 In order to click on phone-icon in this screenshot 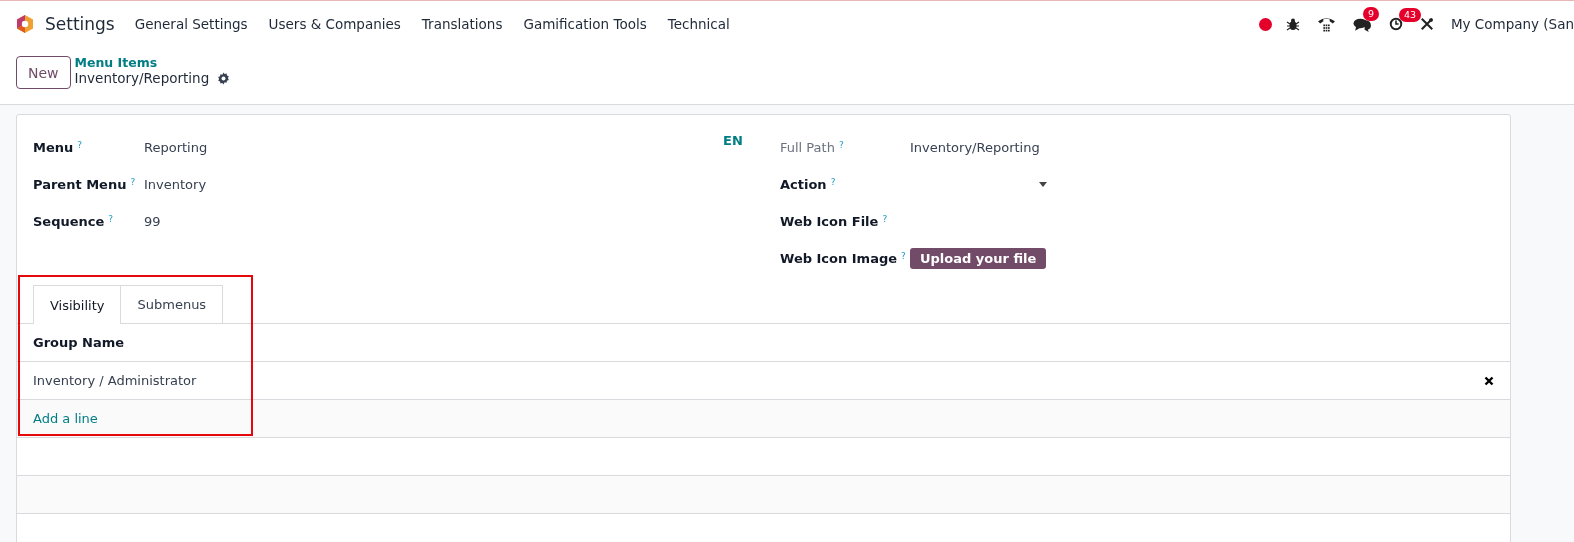, I will do `click(1326, 24)`.